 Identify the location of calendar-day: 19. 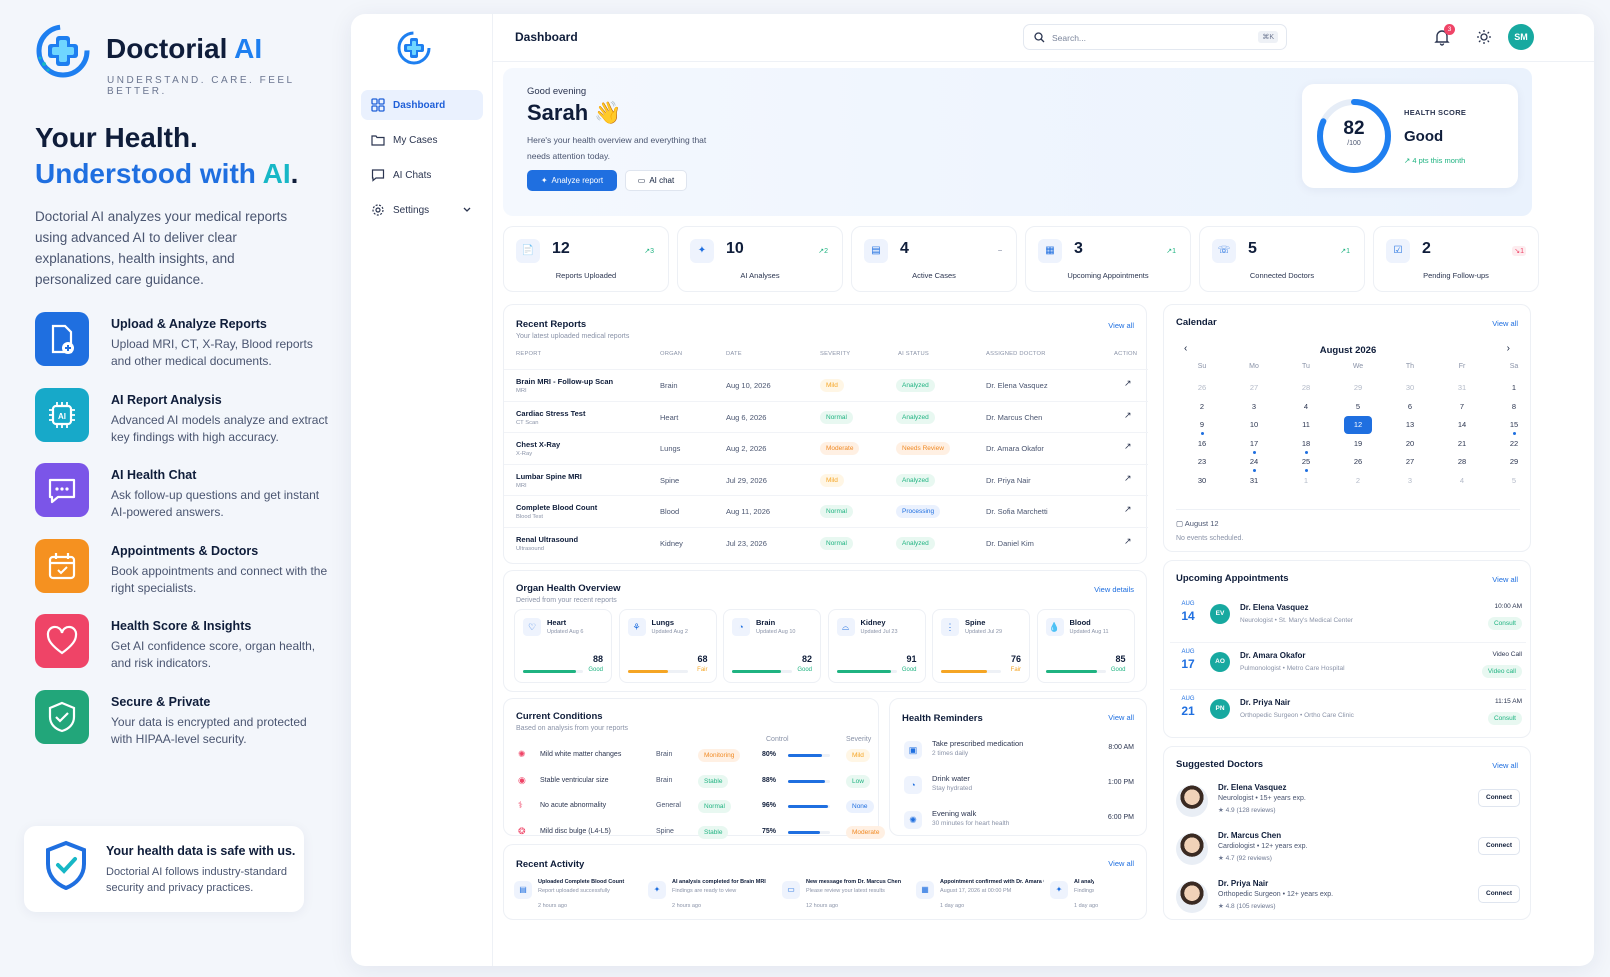
(1358, 444).